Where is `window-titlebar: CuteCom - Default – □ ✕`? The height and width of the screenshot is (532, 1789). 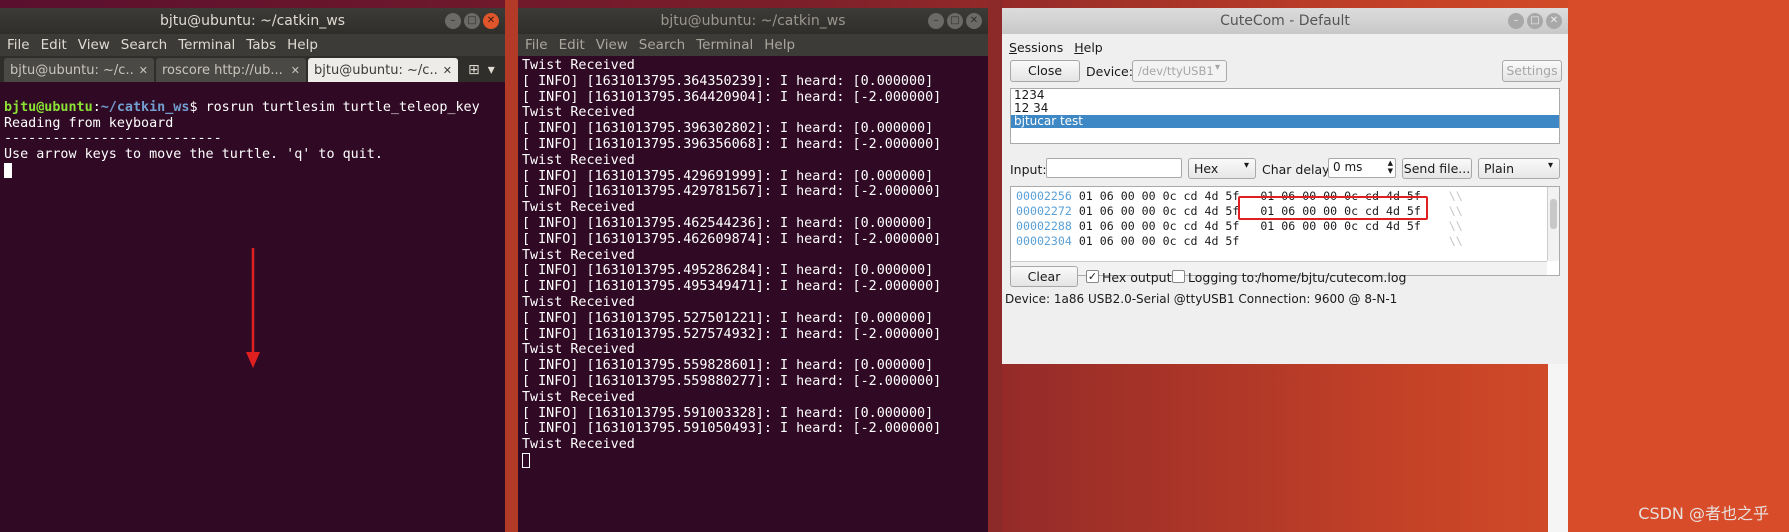
window-titlebar: CuteCom - Default – □ ✕ is located at coordinates (1285, 21).